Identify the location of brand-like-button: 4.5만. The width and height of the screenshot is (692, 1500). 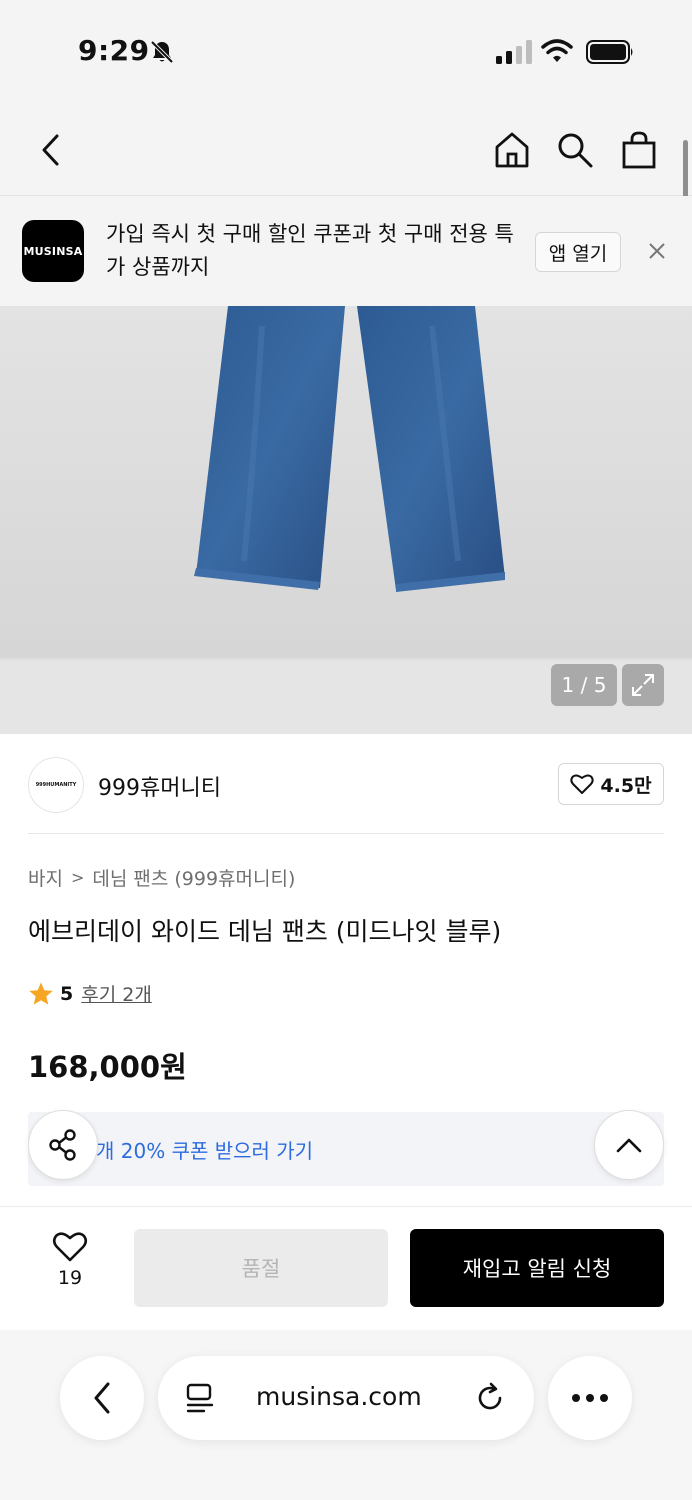
(611, 784).